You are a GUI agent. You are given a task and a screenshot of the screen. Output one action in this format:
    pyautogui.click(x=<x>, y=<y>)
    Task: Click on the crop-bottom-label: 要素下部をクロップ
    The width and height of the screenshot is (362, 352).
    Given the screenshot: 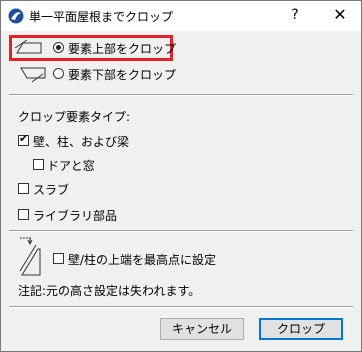 What is the action you would take?
    pyautogui.click(x=122, y=74)
    